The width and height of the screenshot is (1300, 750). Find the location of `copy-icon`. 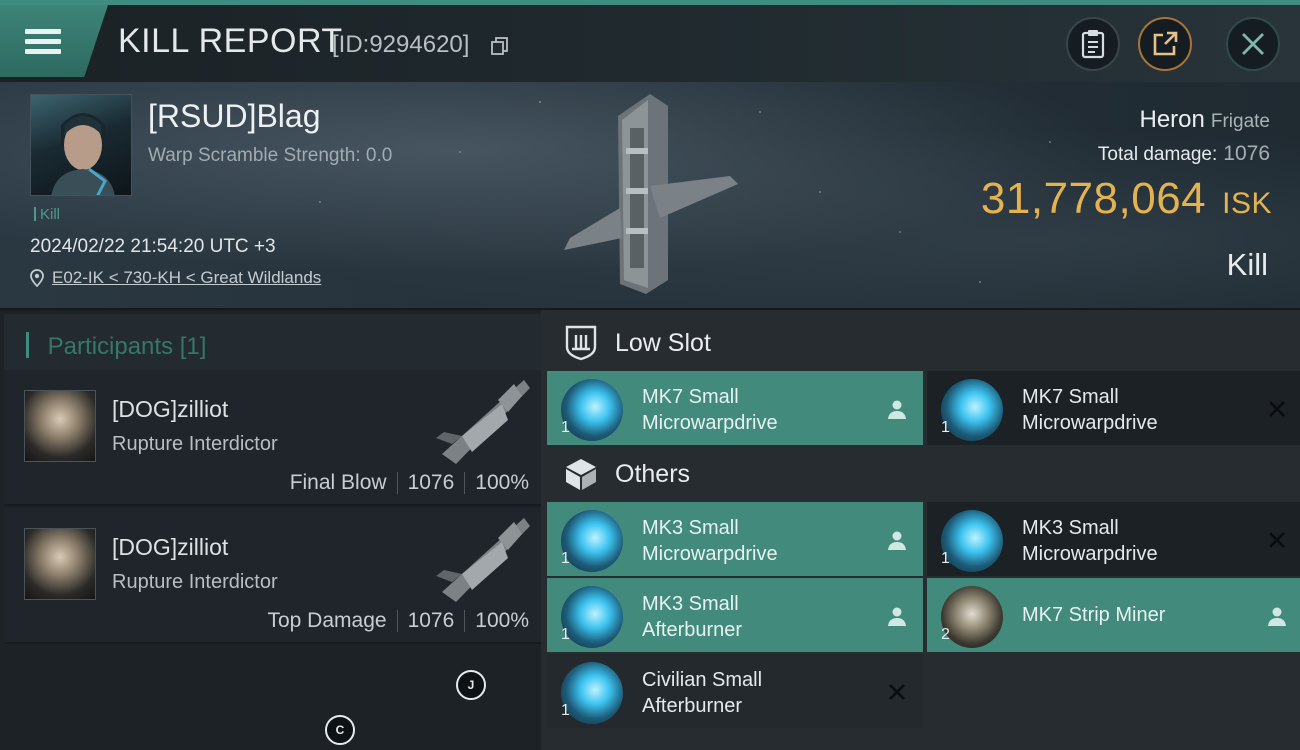

copy-icon is located at coordinates (500, 46).